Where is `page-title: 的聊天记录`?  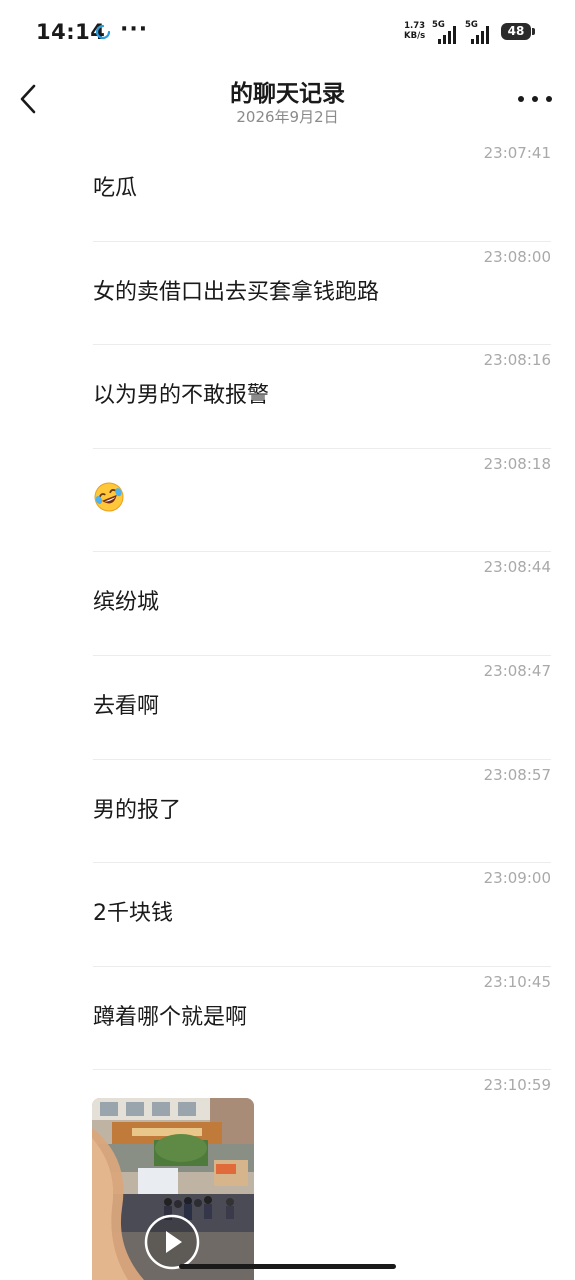 page-title: 的聊天记录 is located at coordinates (287, 94).